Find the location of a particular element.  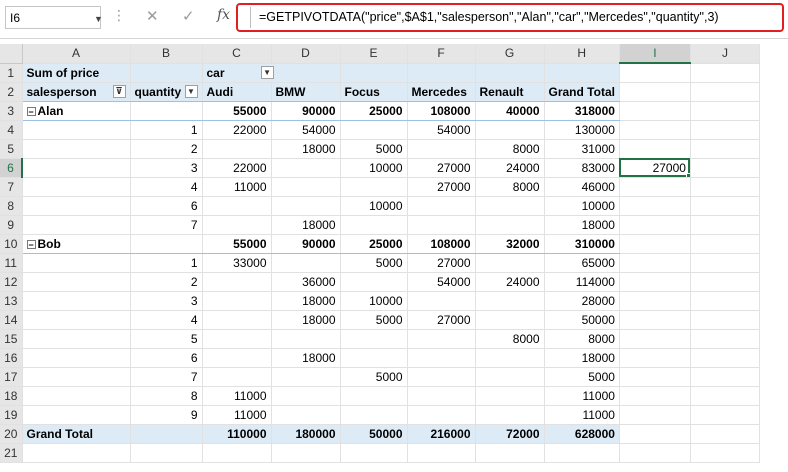

pivot-value-cell: 25000 is located at coordinates (374, 244).